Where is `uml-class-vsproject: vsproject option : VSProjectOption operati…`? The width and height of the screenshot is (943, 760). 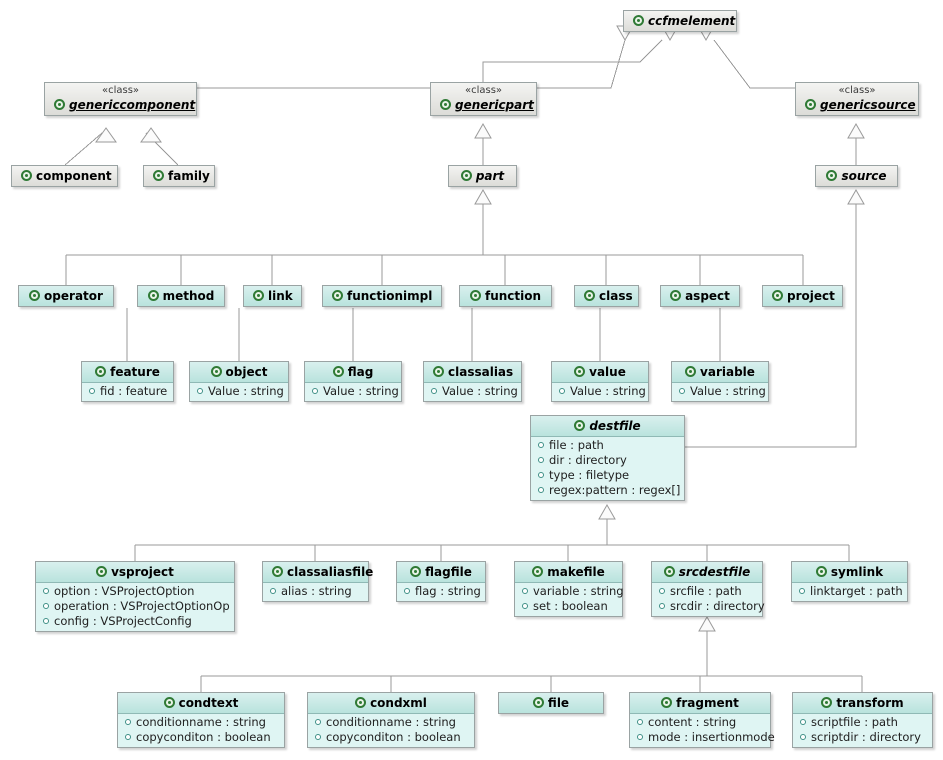 uml-class-vsproject: vsproject option : VSProjectOption operati… is located at coordinates (135, 596).